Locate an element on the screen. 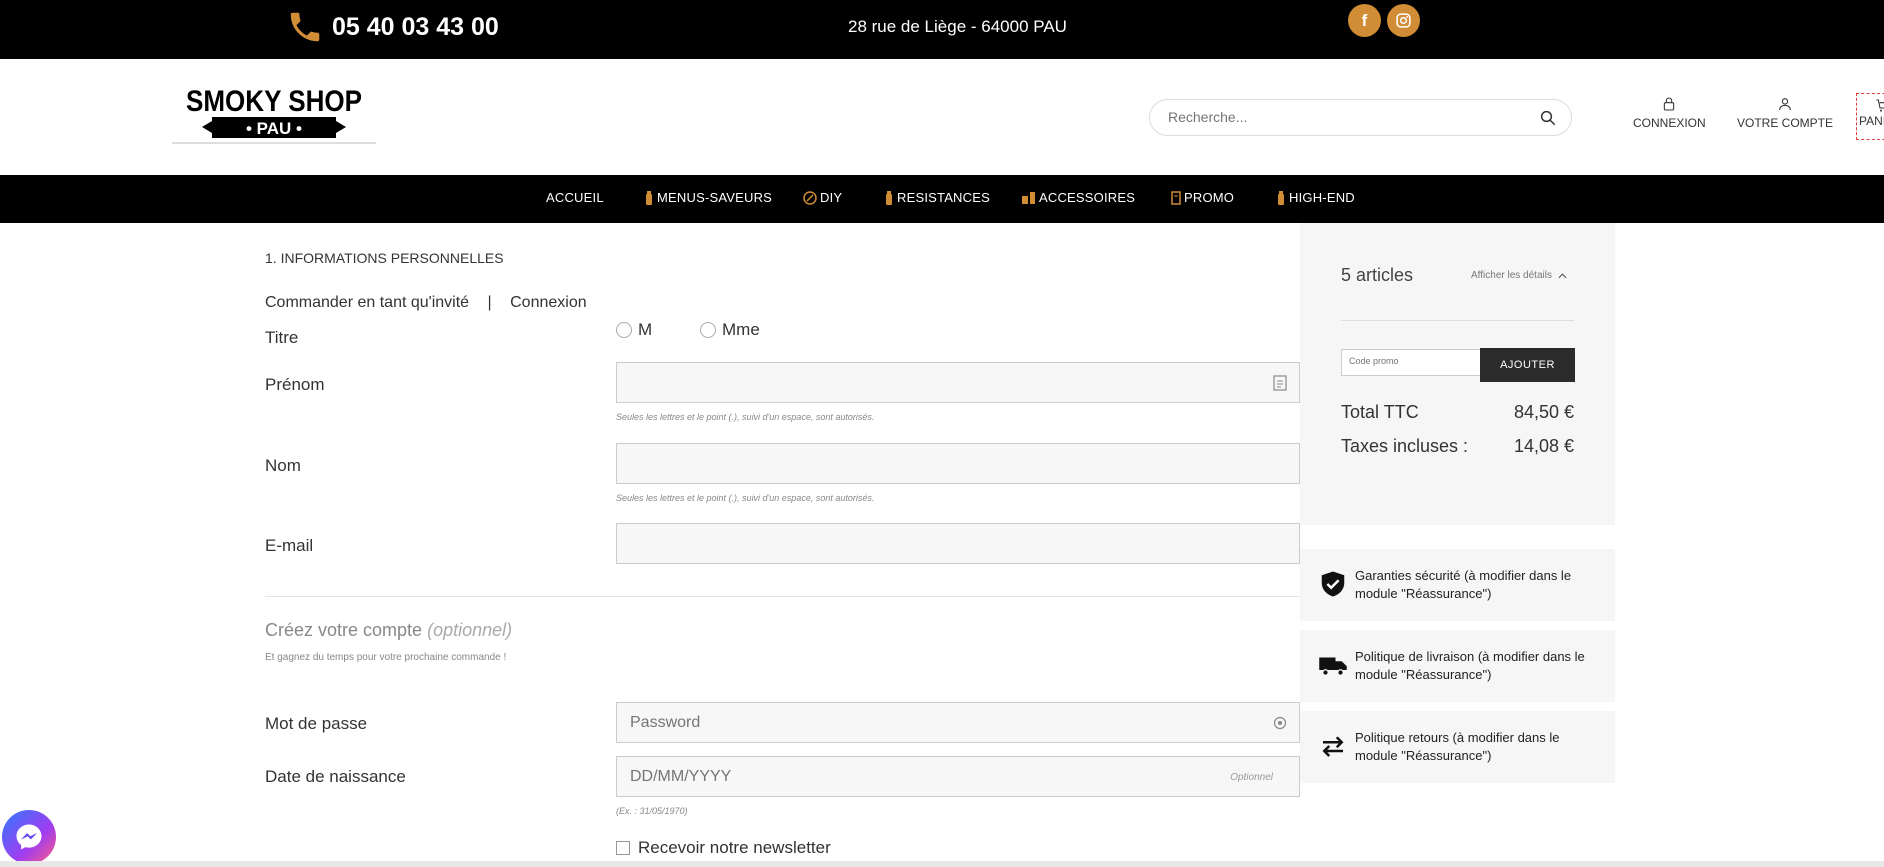 This screenshot has width=1884, height=867. phone-icon is located at coordinates (305, 27).